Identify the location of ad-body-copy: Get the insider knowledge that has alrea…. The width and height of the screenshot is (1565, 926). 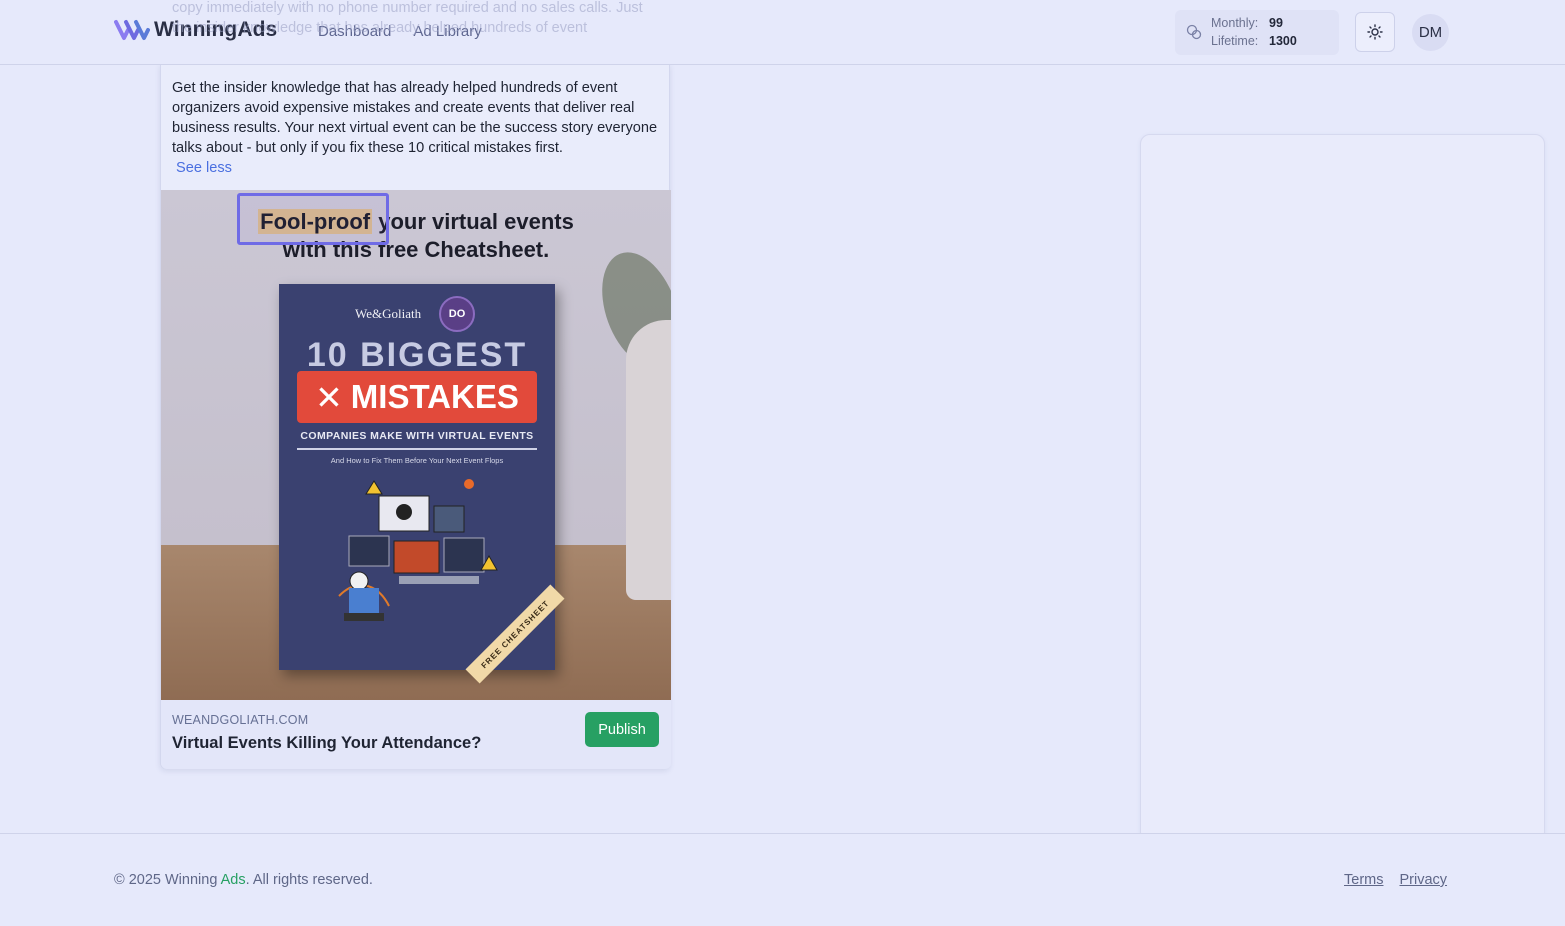
(415, 118).